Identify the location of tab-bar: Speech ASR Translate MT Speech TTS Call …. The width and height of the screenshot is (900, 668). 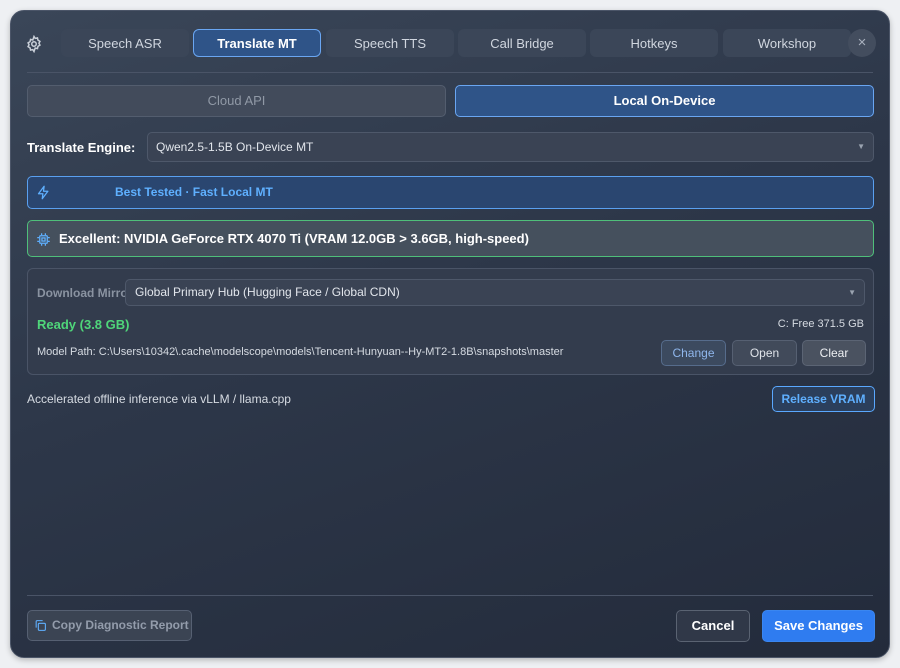
(450, 44).